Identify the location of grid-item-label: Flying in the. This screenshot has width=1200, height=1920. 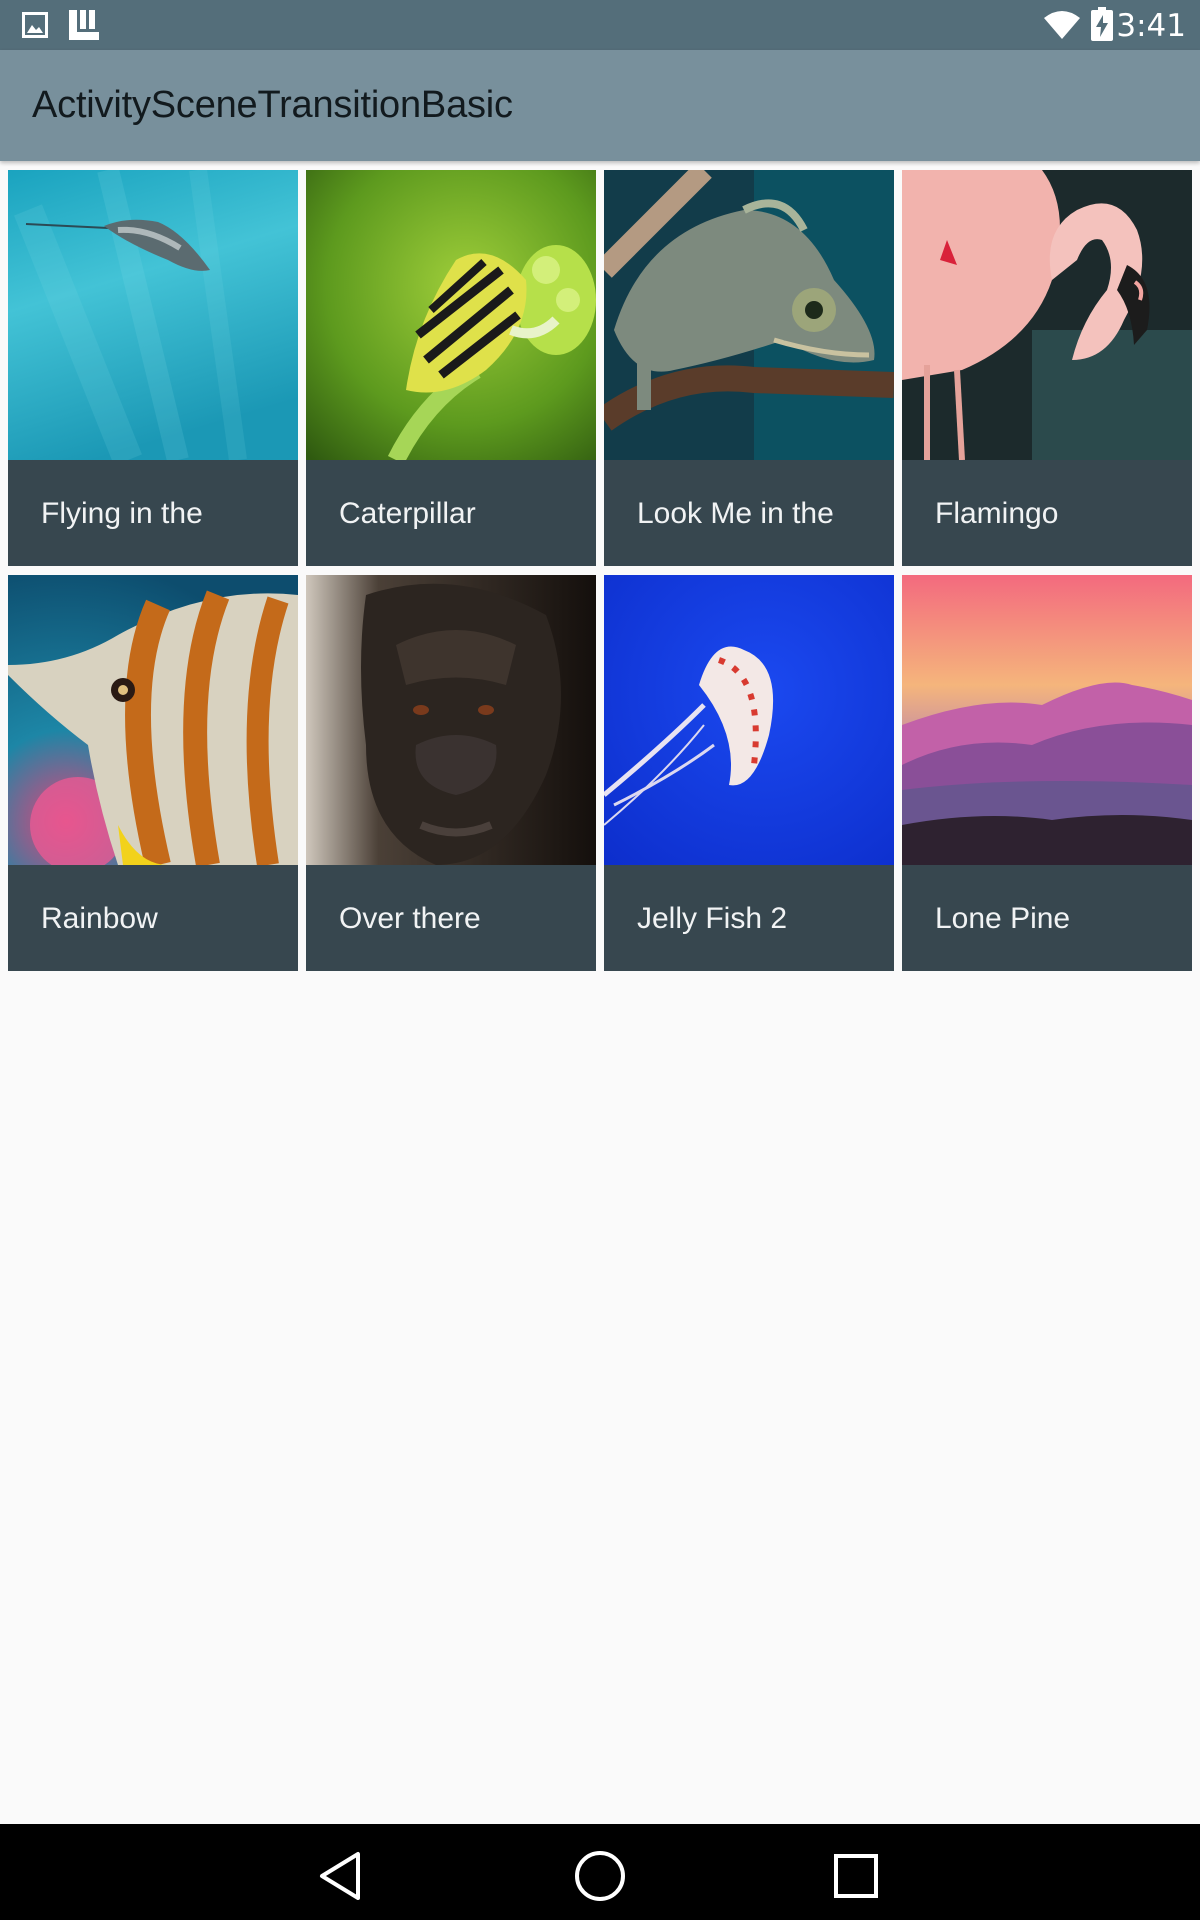
(122, 513).